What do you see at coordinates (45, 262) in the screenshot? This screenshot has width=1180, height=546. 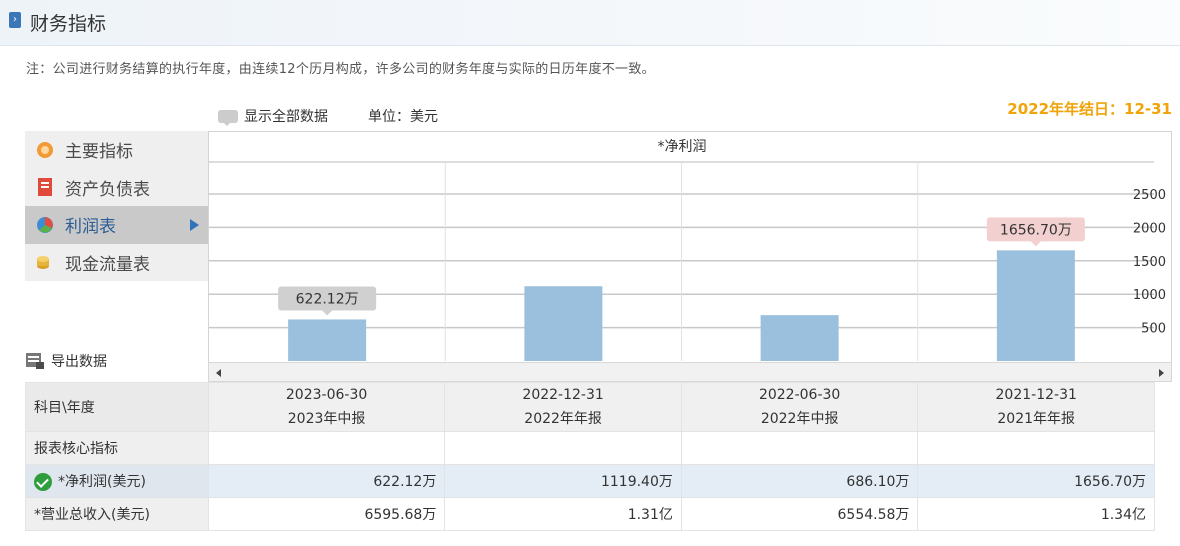 I see `coins-icon` at bounding box center [45, 262].